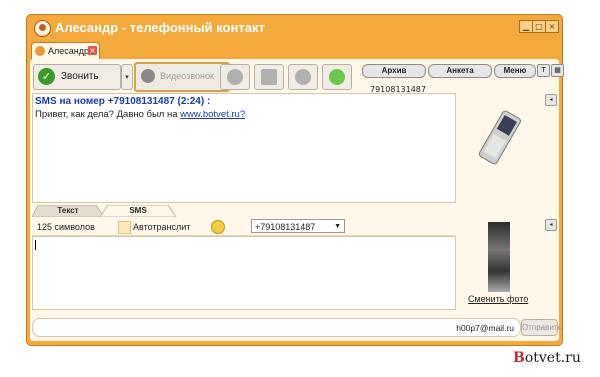  I want to click on message-text: Привет, как дела? Давно был на, so click(106, 114).